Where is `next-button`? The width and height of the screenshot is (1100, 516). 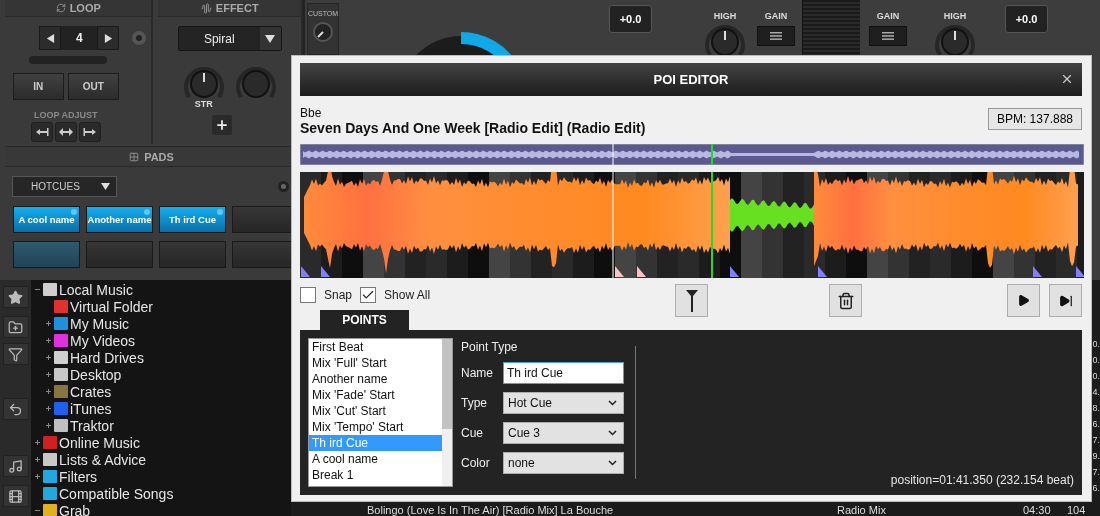 next-button is located at coordinates (1065, 300).